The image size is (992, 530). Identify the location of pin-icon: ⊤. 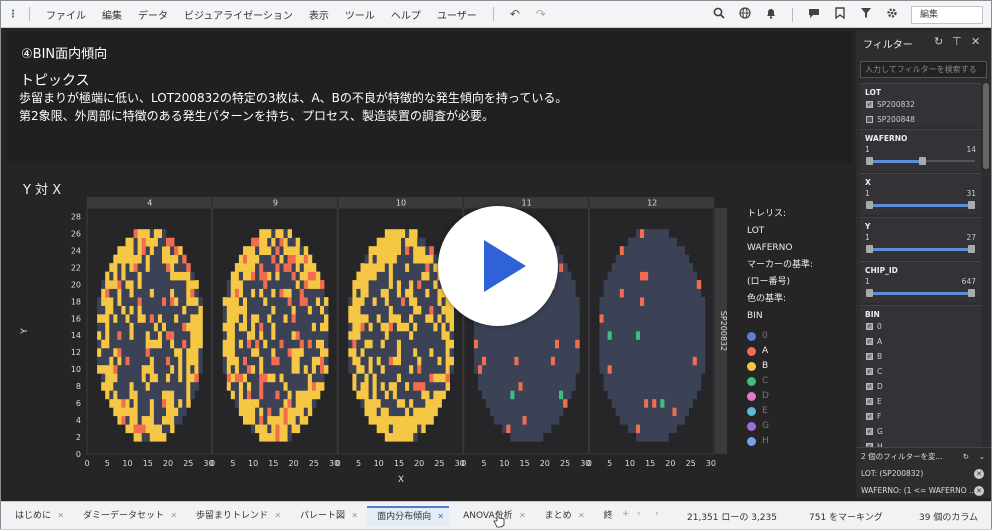
(957, 41).